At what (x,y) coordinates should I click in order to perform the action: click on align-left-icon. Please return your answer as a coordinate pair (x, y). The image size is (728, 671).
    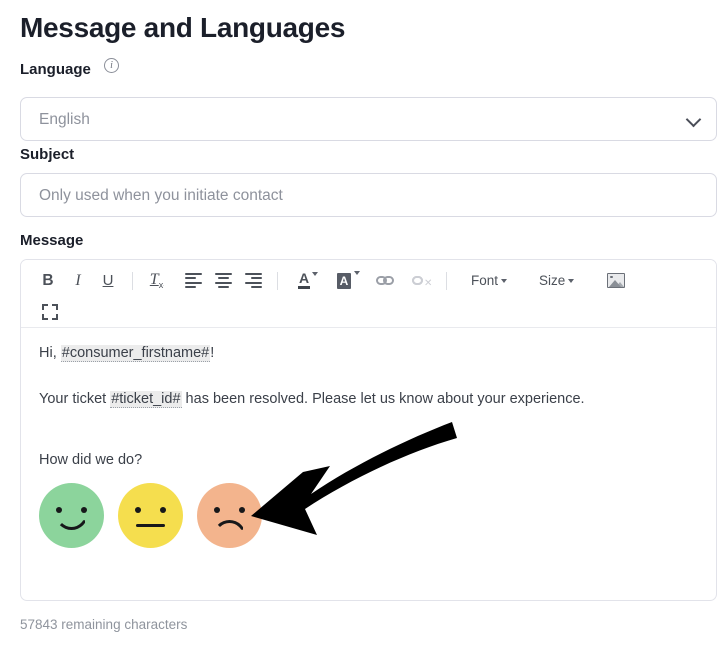
    Looking at the image, I should click on (193, 280).